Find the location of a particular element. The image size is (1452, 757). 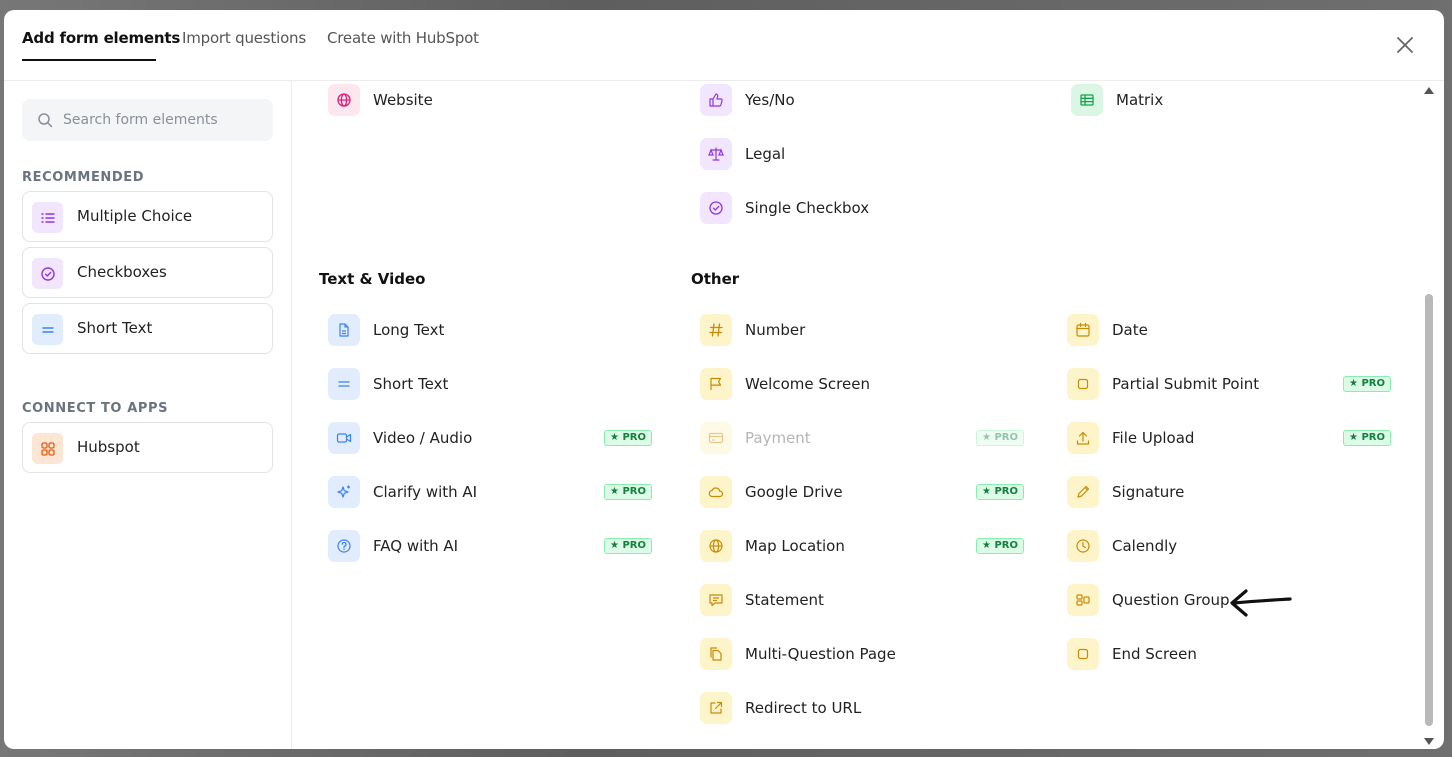

thumbs-up-icon is located at coordinates (716, 100).